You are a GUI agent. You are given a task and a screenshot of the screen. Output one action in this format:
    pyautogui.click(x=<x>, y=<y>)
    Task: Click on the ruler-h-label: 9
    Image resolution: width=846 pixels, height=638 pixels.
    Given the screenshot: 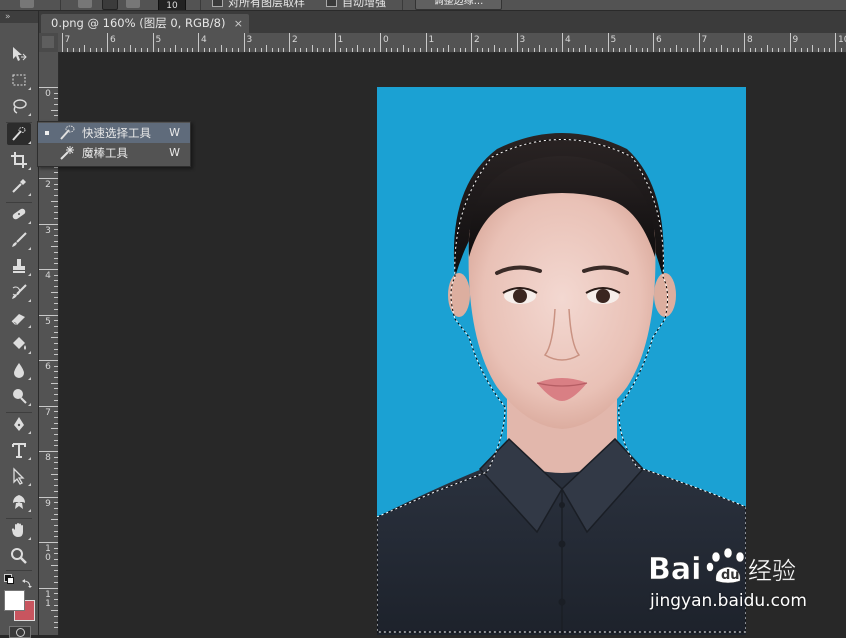 What is the action you would take?
    pyautogui.click(x=795, y=40)
    